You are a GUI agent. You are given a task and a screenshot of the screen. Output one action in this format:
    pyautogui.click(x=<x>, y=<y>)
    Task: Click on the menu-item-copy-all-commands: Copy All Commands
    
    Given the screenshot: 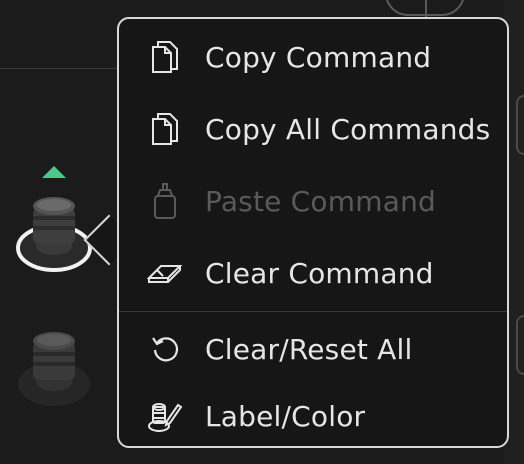 What is the action you would take?
    pyautogui.click(x=313, y=129)
    